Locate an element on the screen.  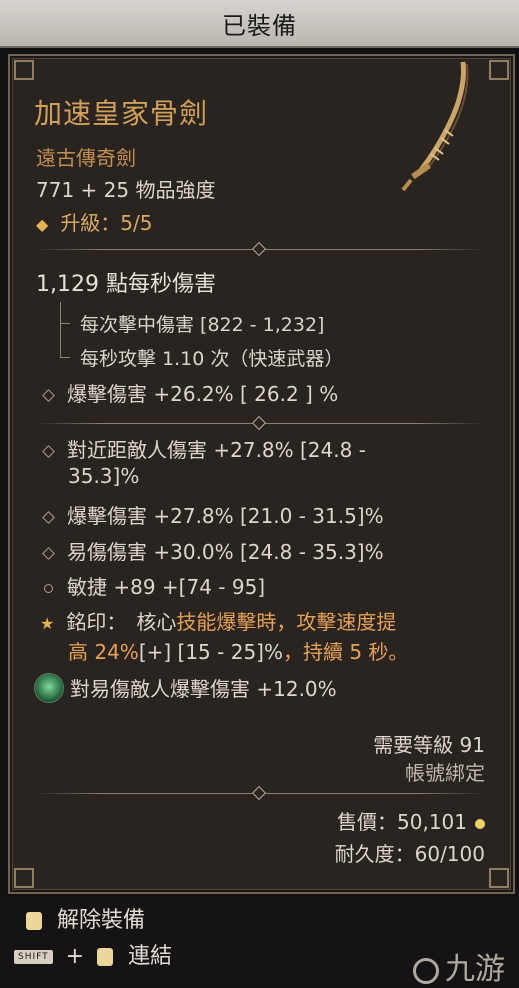
aspect-line1: ★ 銘印： 核心技能爆擊時，攻擊速度提 is located at coordinates (218, 622).